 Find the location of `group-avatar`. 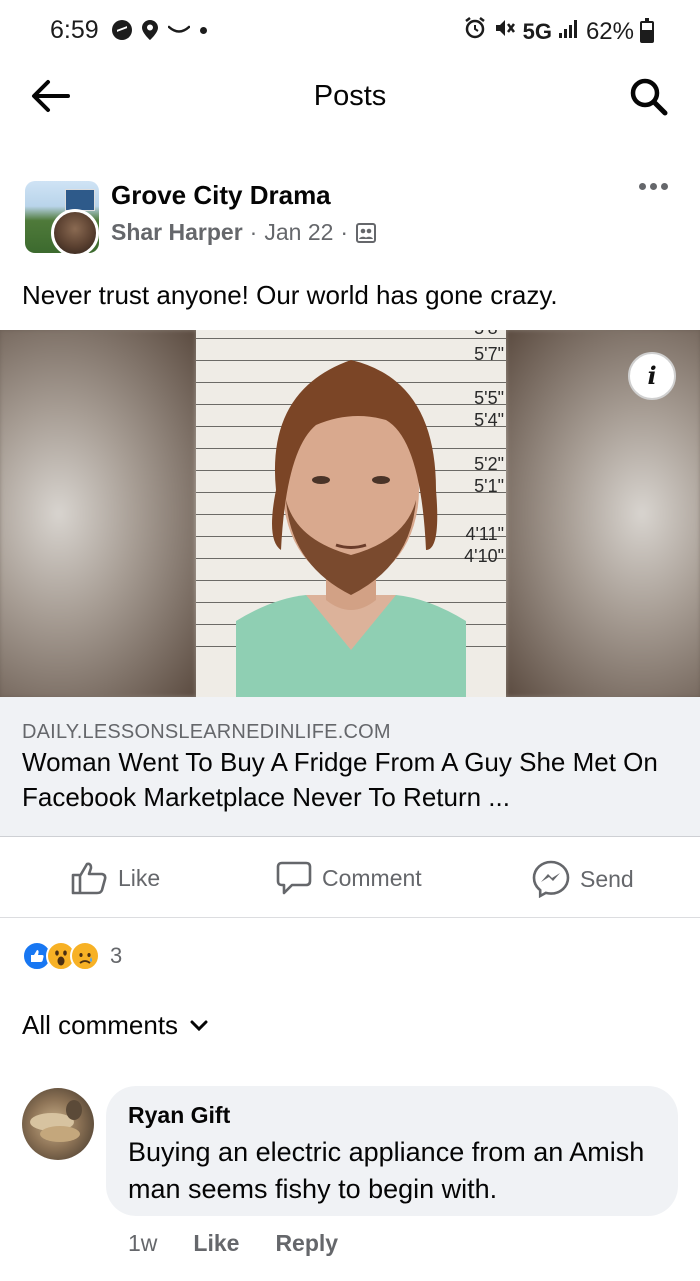

group-avatar is located at coordinates (63, 219).